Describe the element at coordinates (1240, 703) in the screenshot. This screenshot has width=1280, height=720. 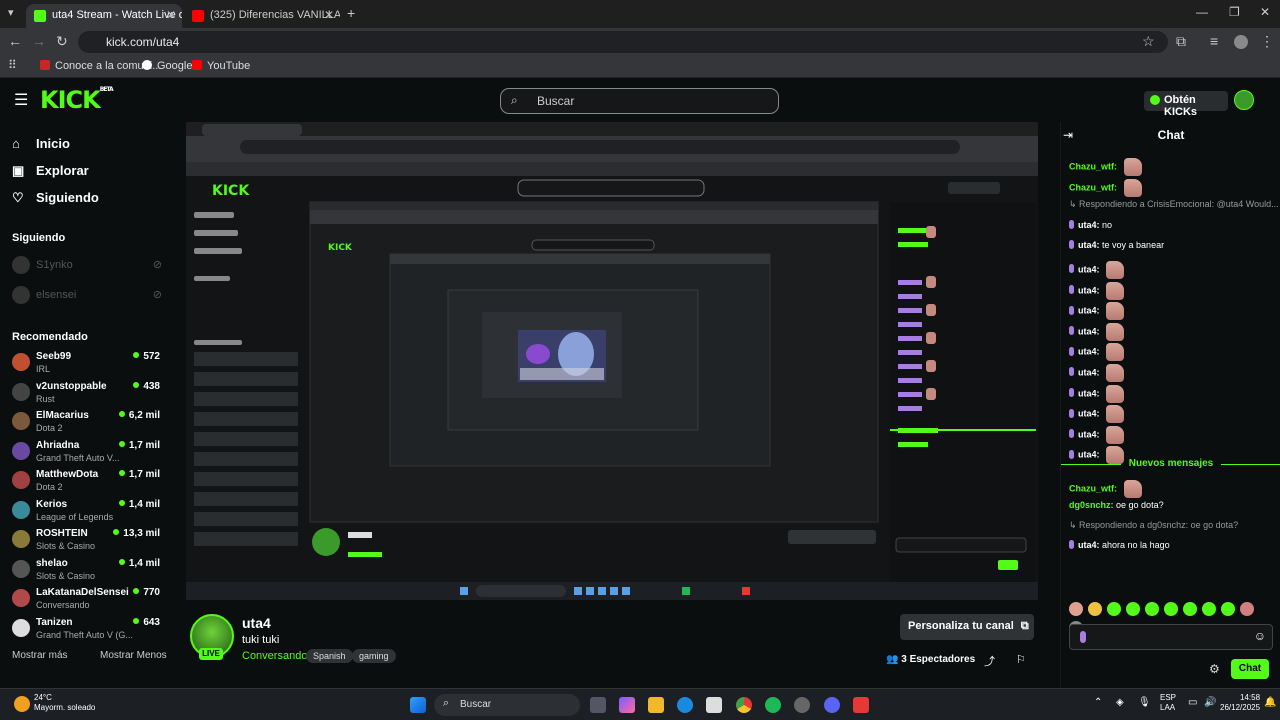
I see `clock: 14:58 26/12/2025` at that location.